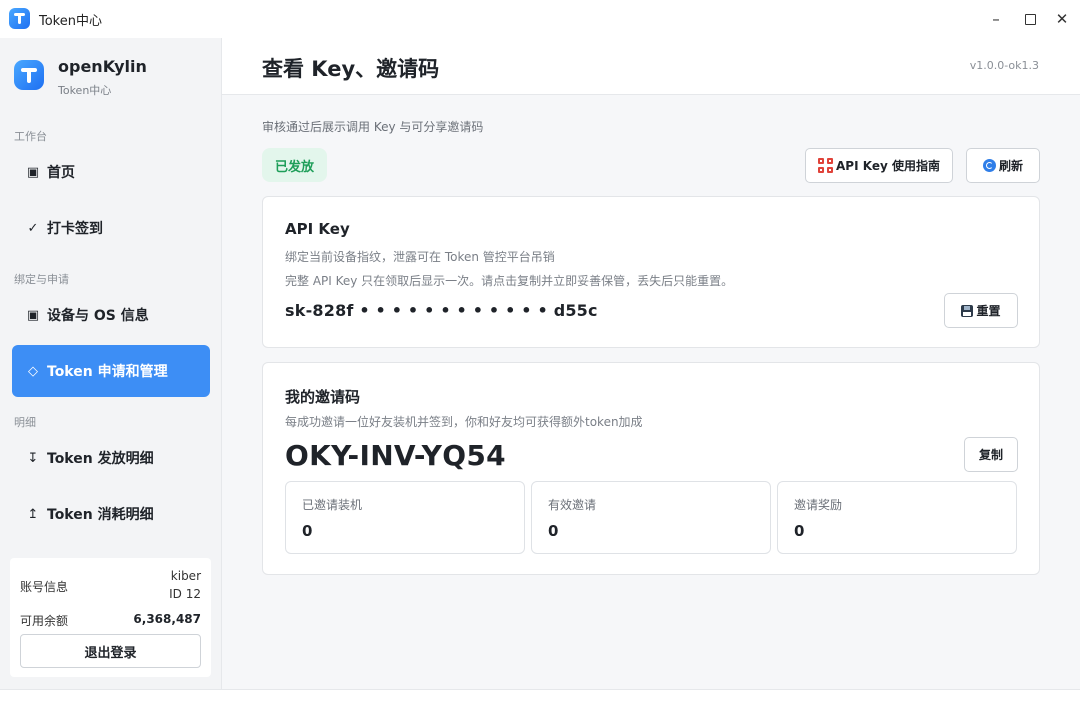 The height and width of the screenshot is (712, 1080). I want to click on title-bar: Token中心 – ✕, so click(540, 19).